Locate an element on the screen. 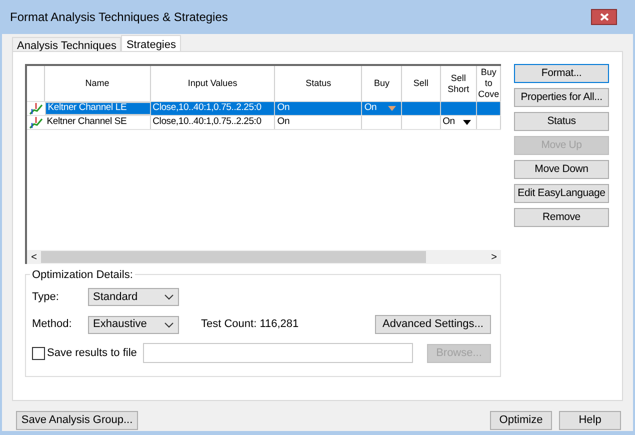 Image resolution: width=635 pixels, height=435 pixels. test-count: Test Count: 116,281 is located at coordinates (250, 324).